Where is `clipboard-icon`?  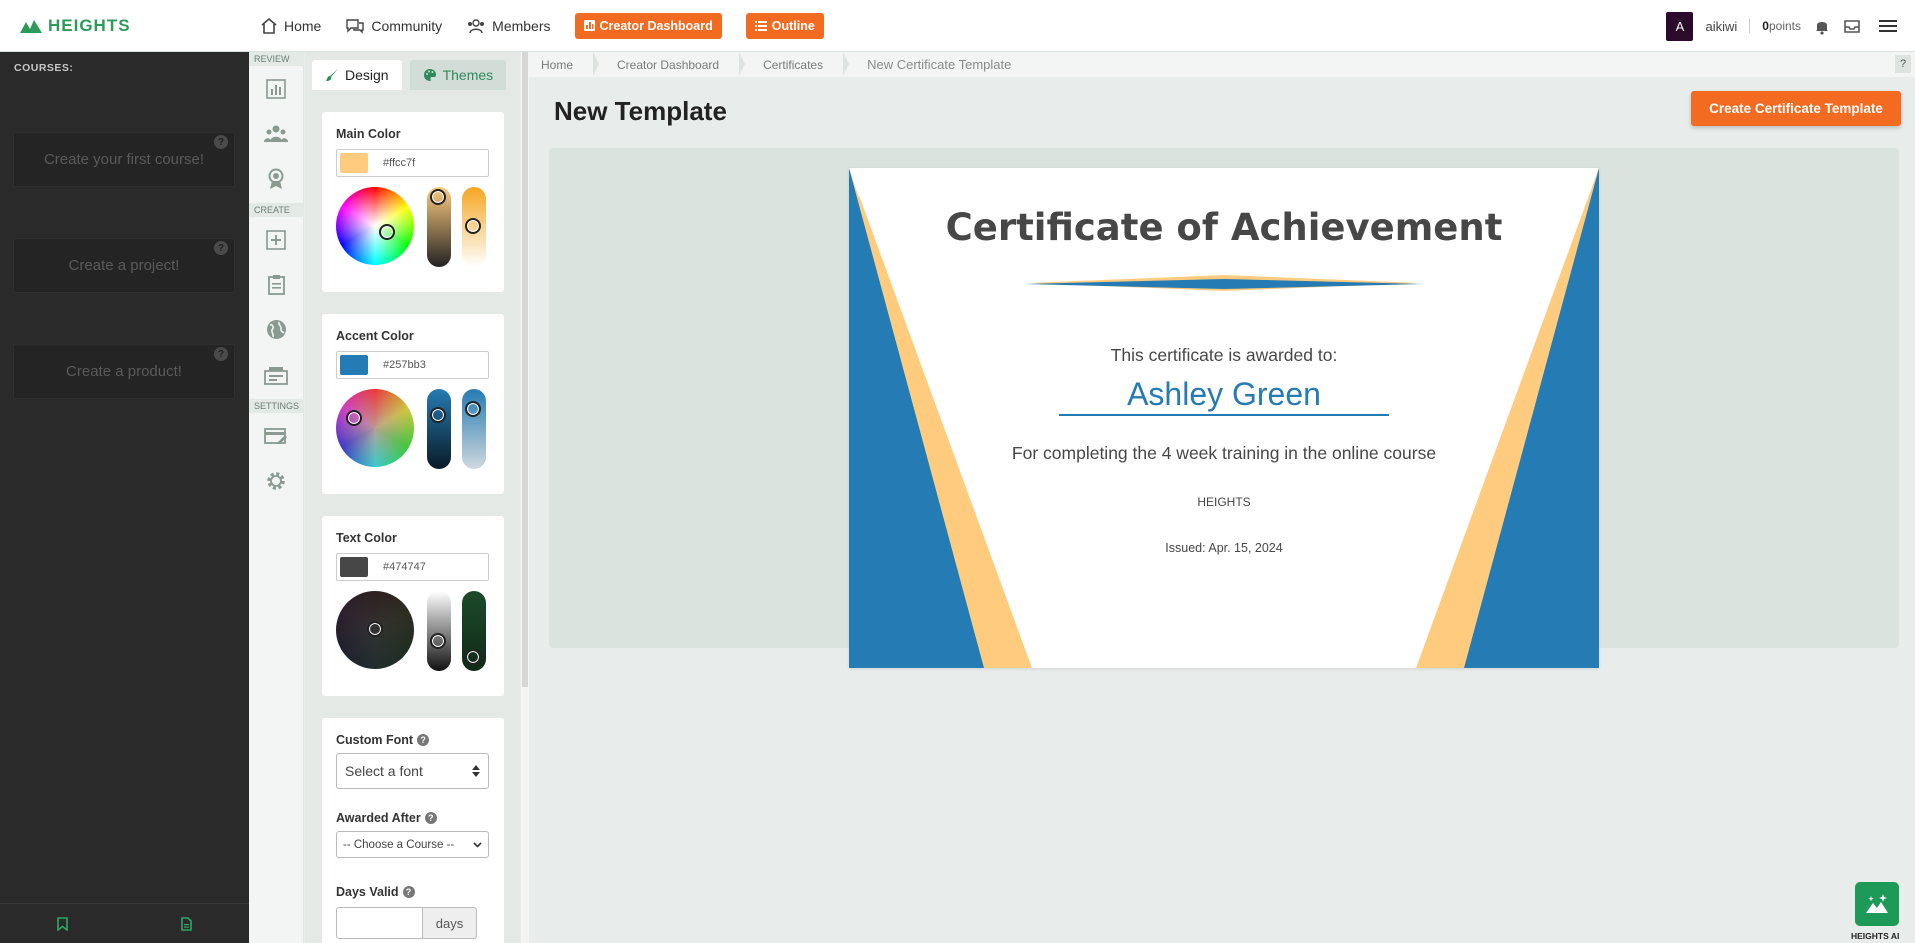 clipboard-icon is located at coordinates (276, 285).